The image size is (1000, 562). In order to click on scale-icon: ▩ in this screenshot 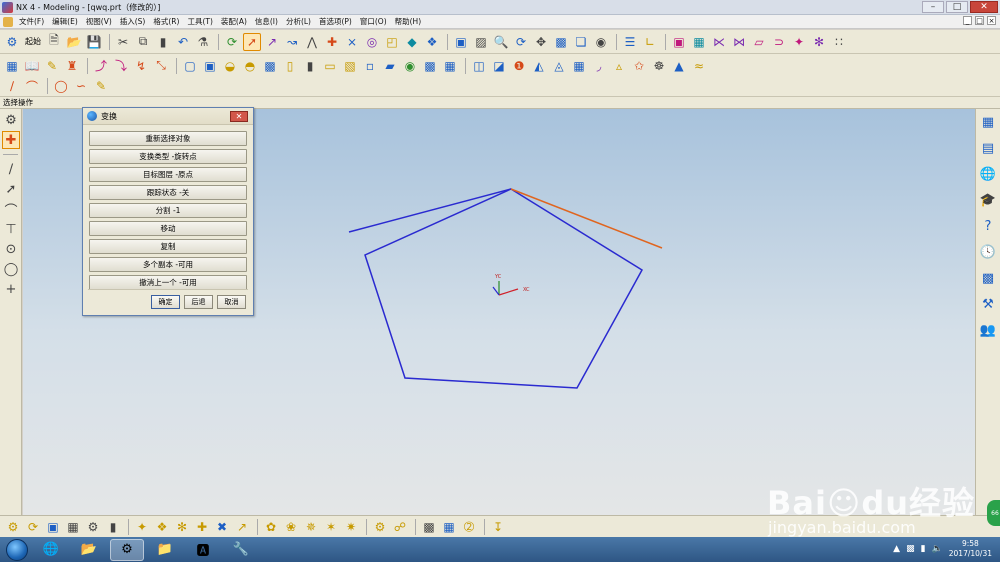, I will do `click(430, 66)`.